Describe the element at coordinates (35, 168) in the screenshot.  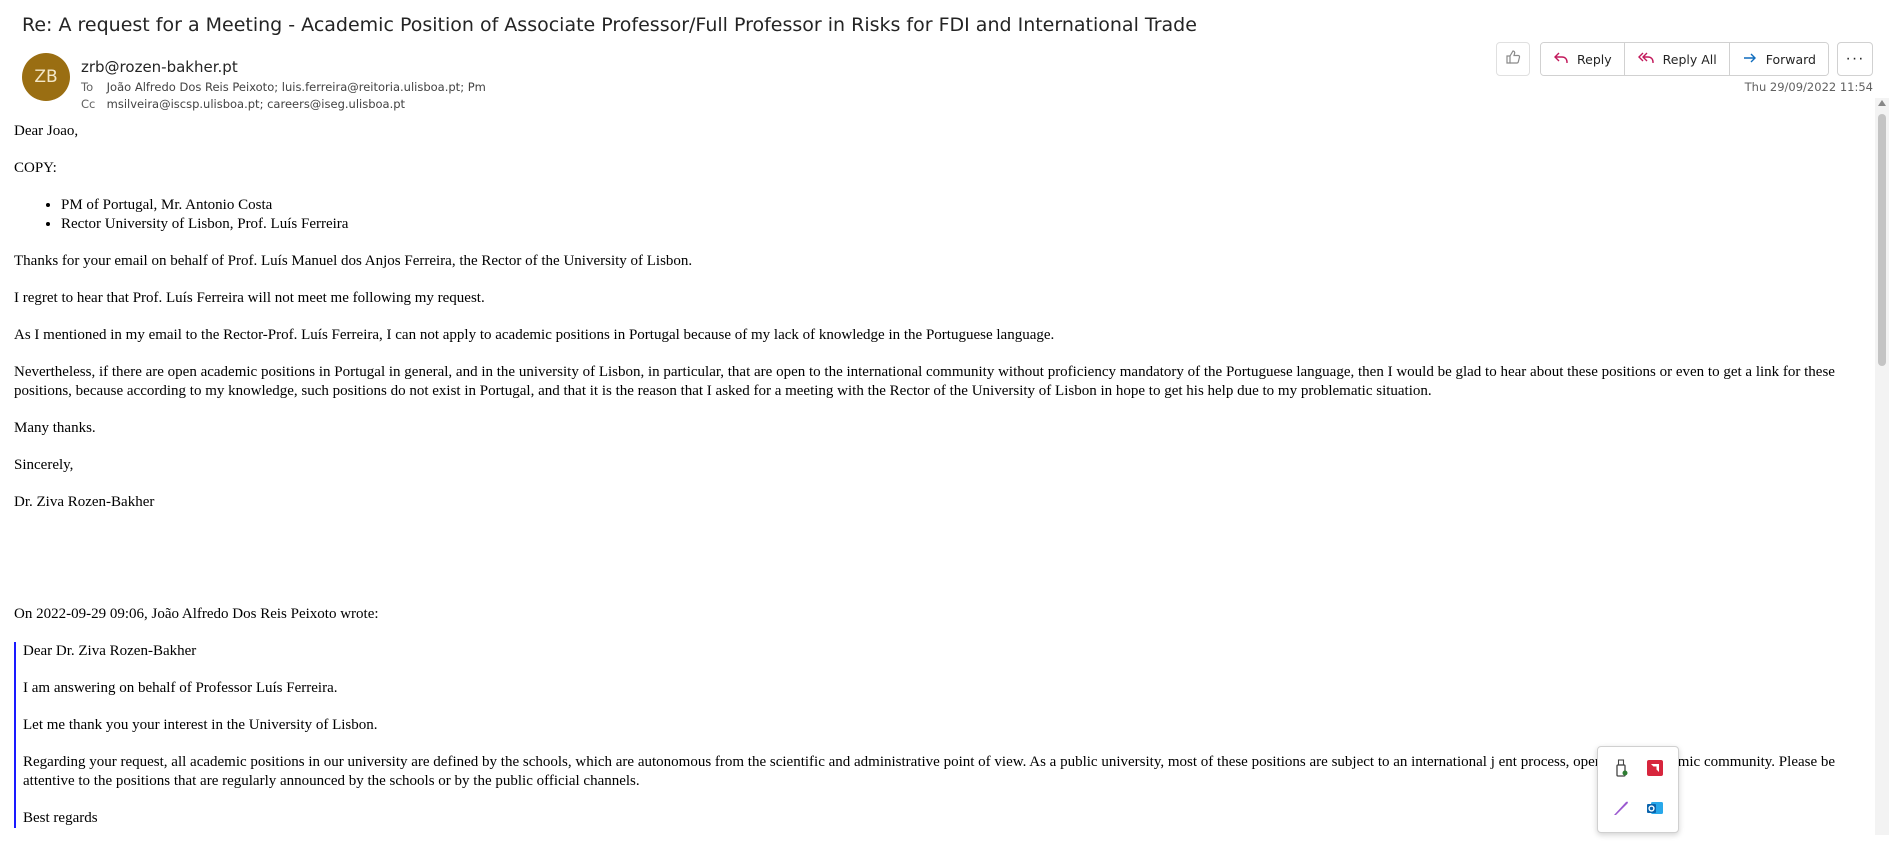
I see `copy-label: COPY:` at that location.